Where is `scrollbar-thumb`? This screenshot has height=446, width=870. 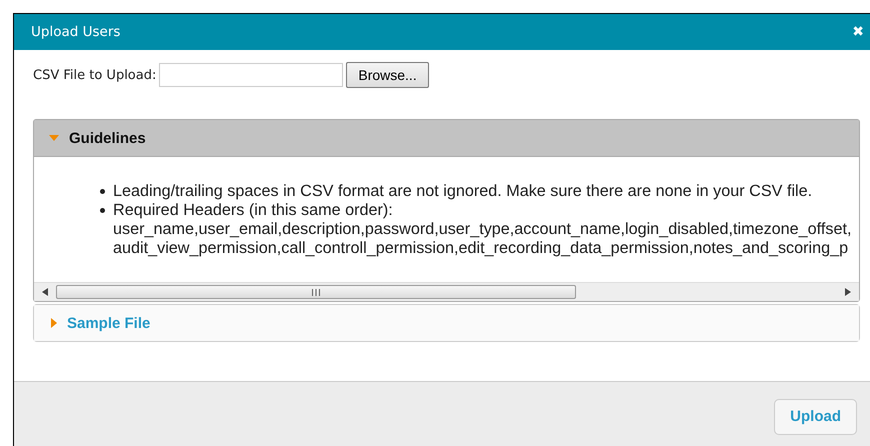 scrollbar-thumb is located at coordinates (316, 292).